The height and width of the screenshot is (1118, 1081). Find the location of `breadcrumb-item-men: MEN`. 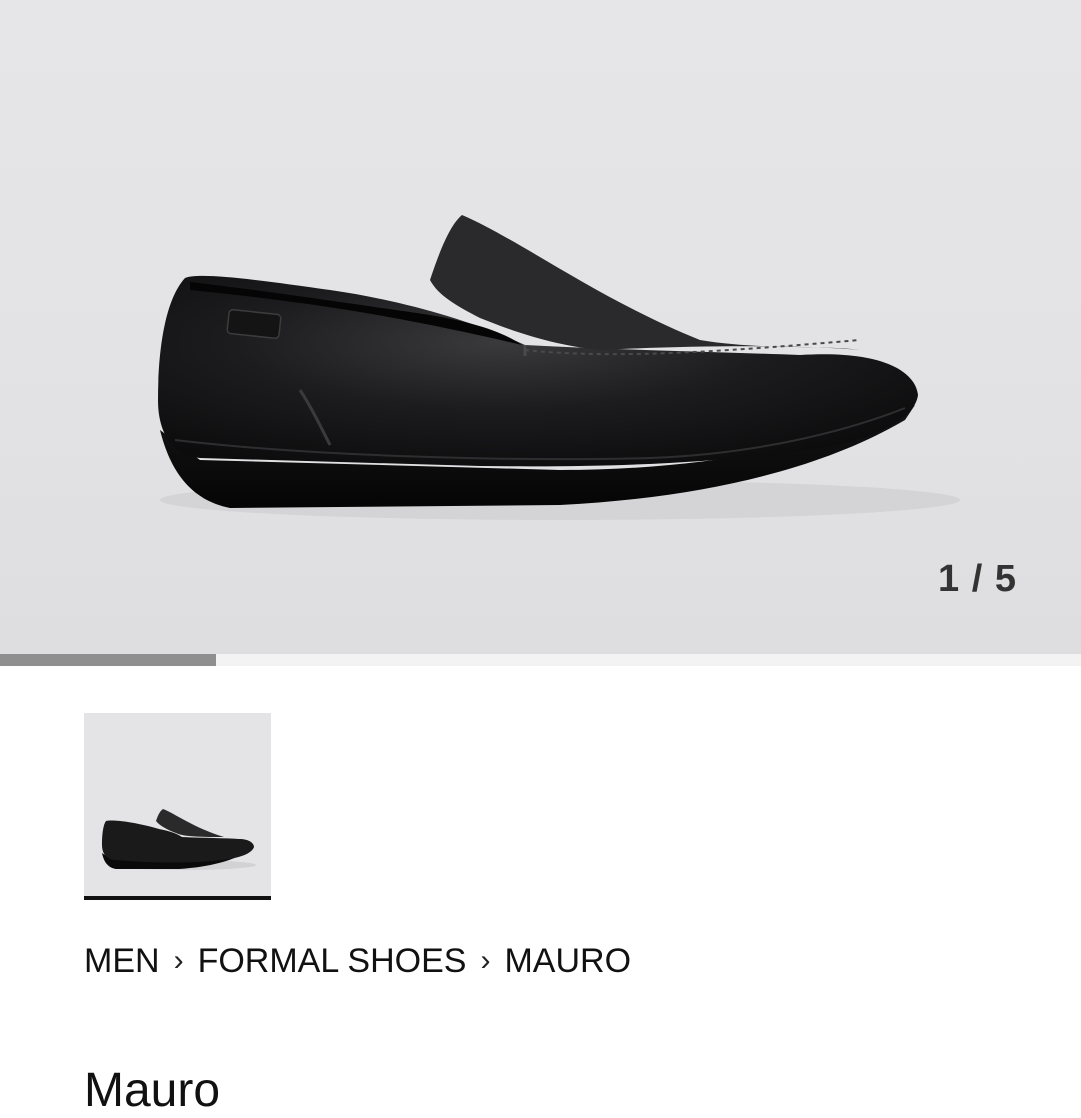

breadcrumb-item-men: MEN is located at coordinates (122, 961).